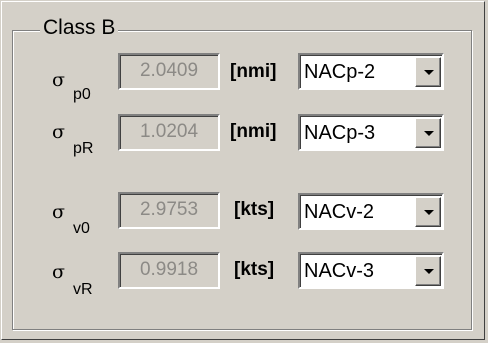 The width and height of the screenshot is (488, 343). Describe the element at coordinates (83, 289) in the screenshot. I see `sigma-subscript: vR` at that location.